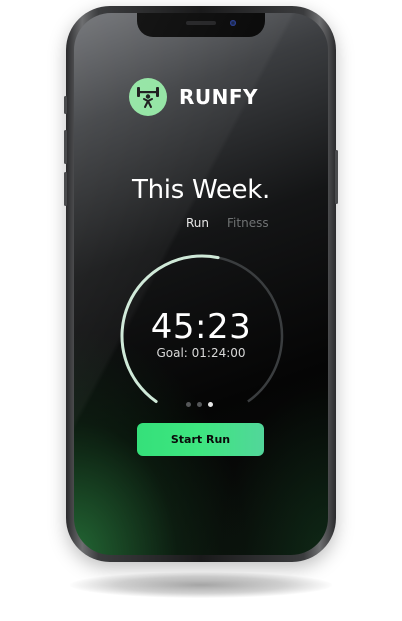 The width and height of the screenshot is (402, 621). I want to click on front-camera, so click(233, 23).